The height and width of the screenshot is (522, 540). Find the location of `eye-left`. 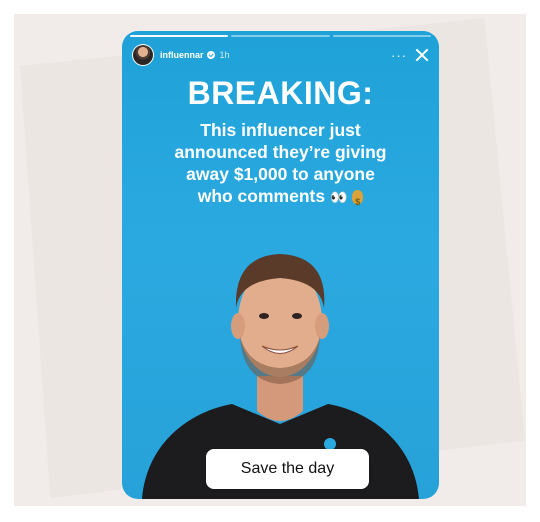

eye-left is located at coordinates (264, 316).